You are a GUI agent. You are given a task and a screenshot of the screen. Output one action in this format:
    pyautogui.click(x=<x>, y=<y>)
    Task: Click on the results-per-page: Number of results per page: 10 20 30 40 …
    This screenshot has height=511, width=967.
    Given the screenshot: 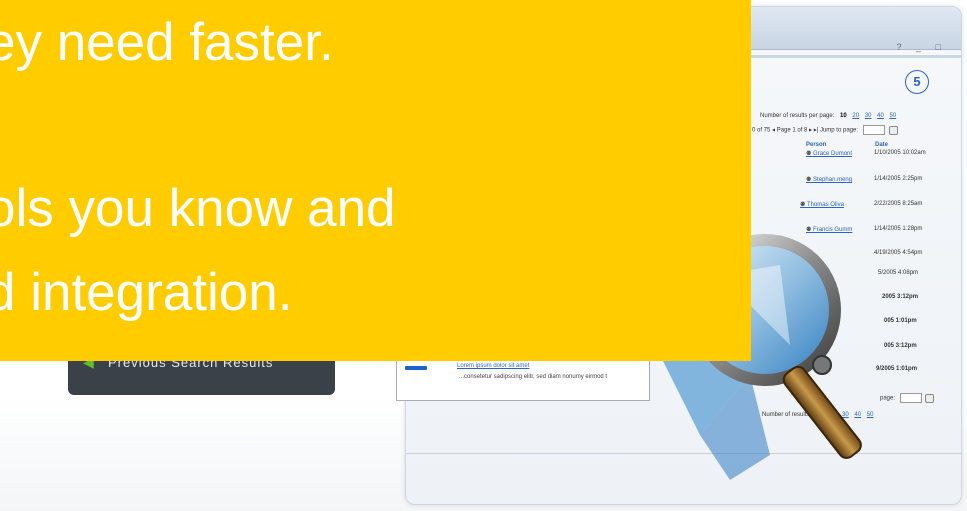 What is the action you would take?
    pyautogui.click(x=828, y=116)
    